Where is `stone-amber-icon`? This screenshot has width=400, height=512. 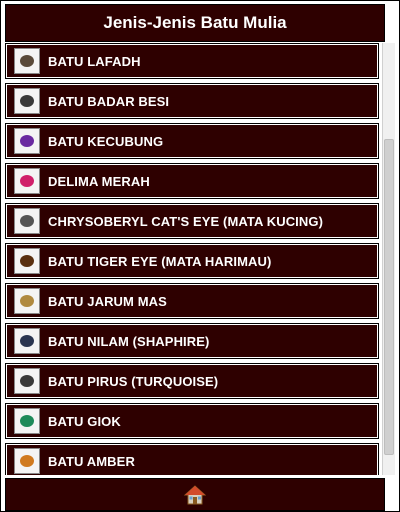 stone-amber-icon is located at coordinates (27, 461).